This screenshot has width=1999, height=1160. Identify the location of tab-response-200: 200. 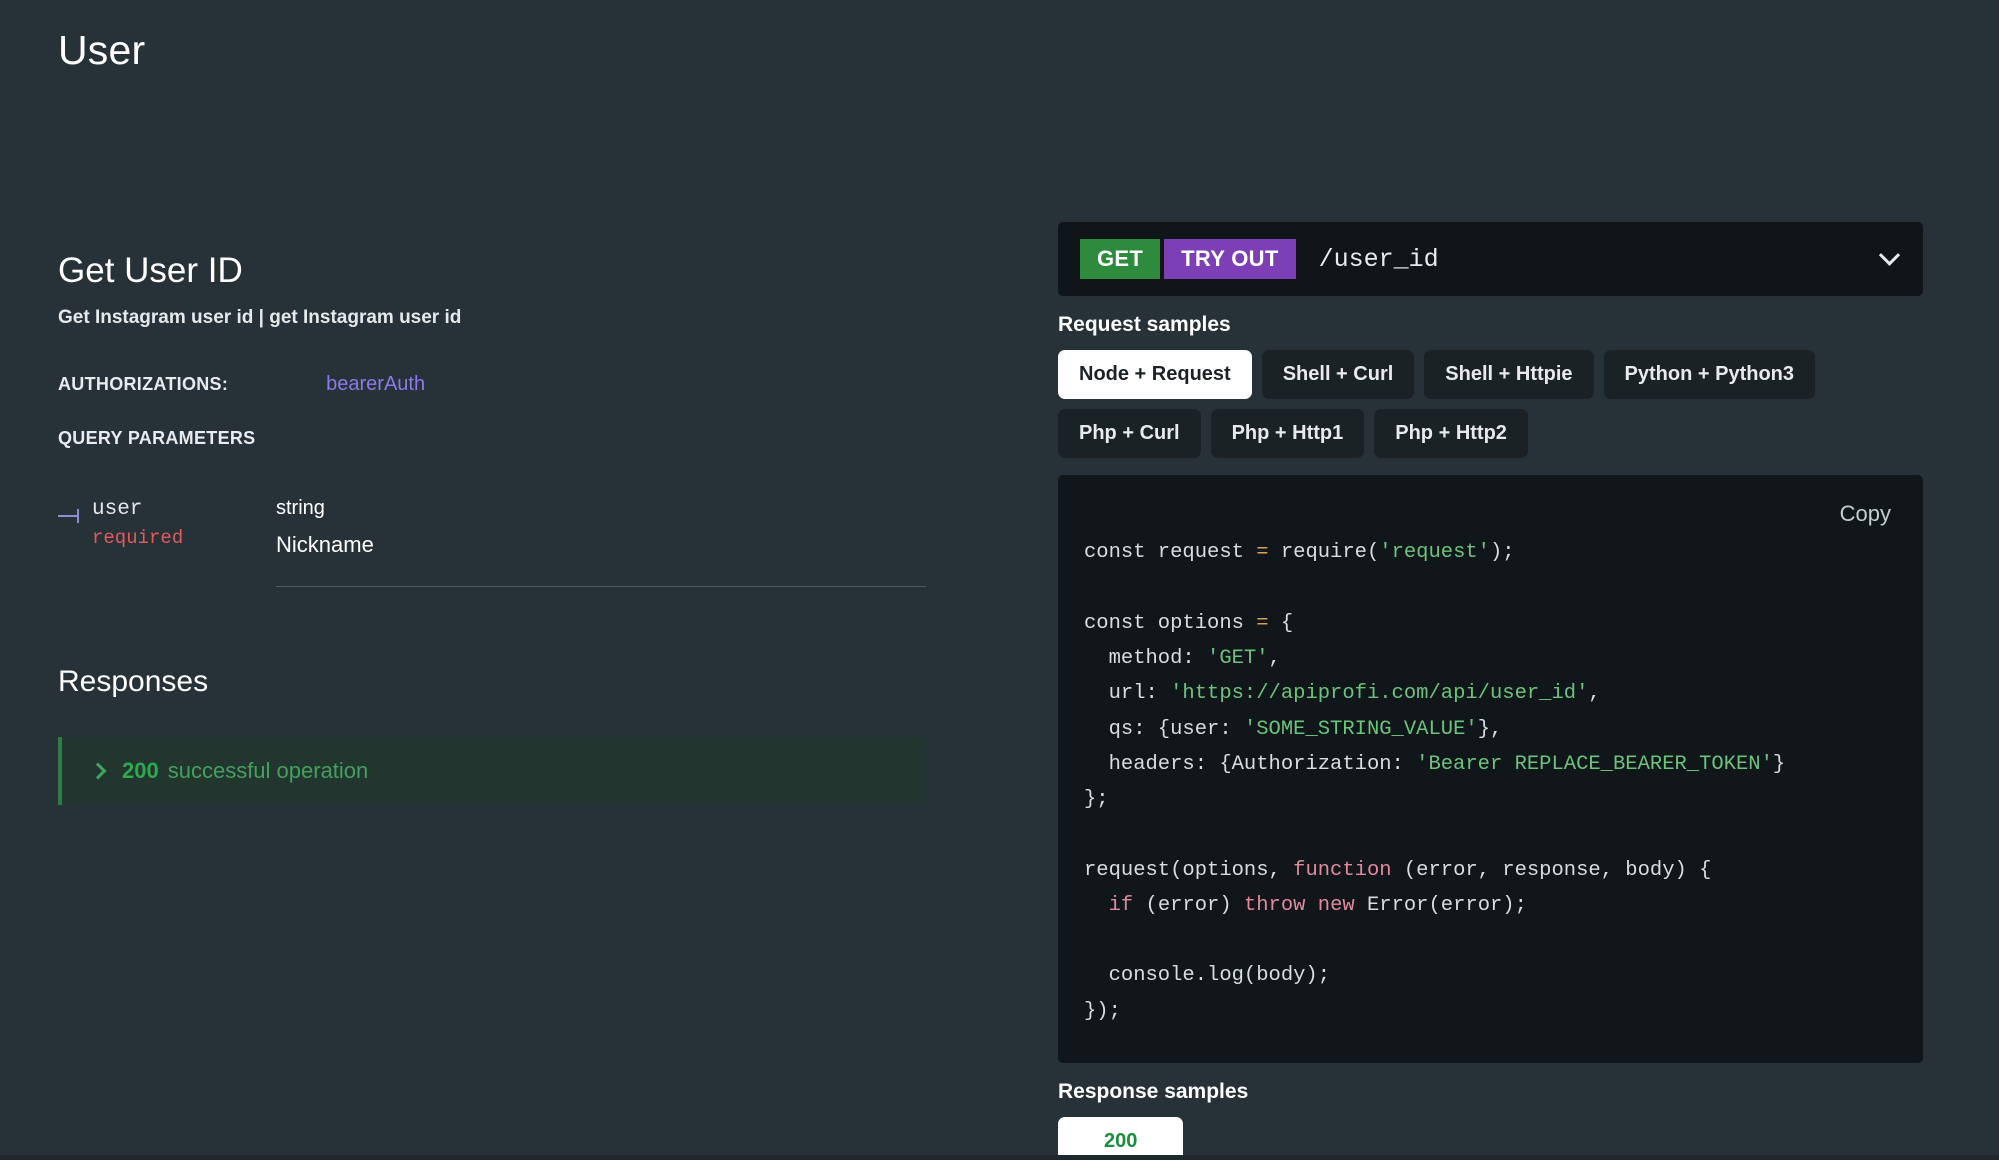
(1121, 1138).